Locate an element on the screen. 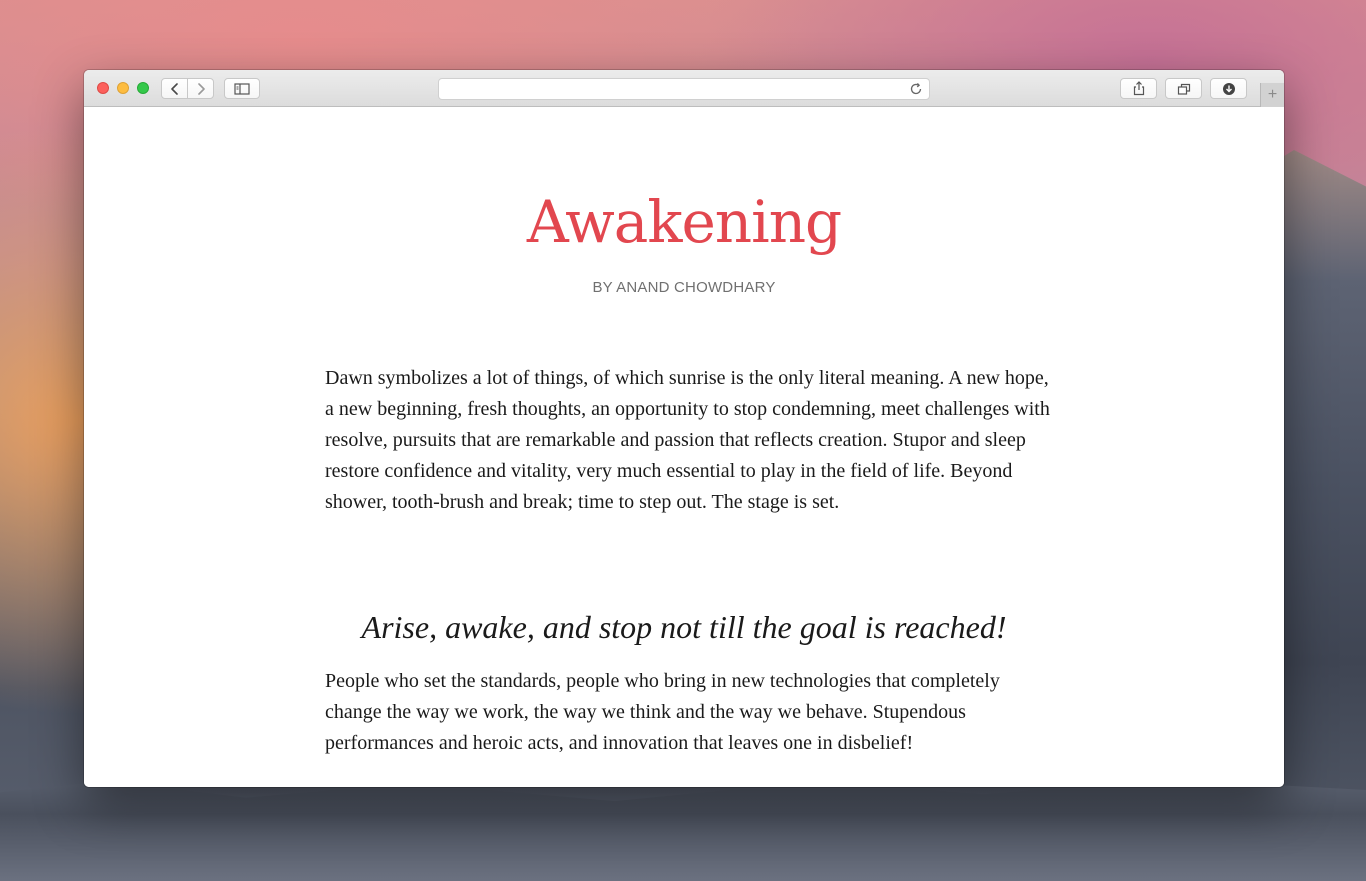 This screenshot has width=1366, height=881. sidebar-toggle-button is located at coordinates (242, 88).